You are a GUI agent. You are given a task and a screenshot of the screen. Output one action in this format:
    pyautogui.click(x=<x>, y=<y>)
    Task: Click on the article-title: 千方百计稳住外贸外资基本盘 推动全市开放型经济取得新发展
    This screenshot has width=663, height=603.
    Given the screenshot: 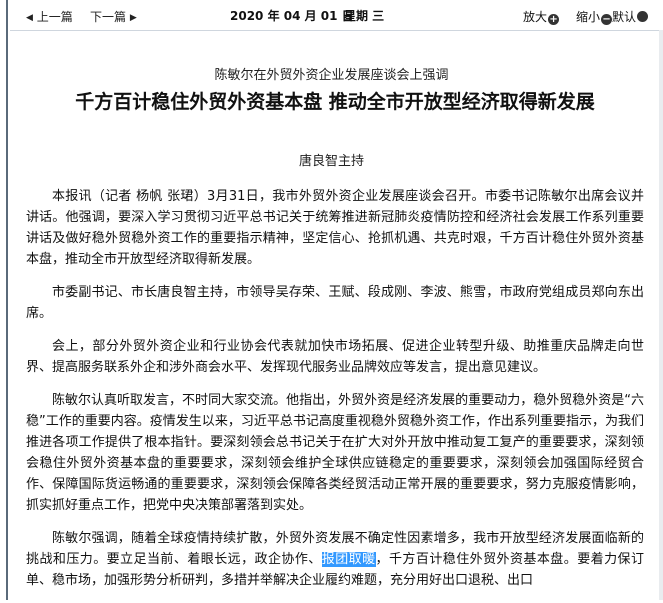 What is the action you would take?
    pyautogui.click(x=335, y=102)
    